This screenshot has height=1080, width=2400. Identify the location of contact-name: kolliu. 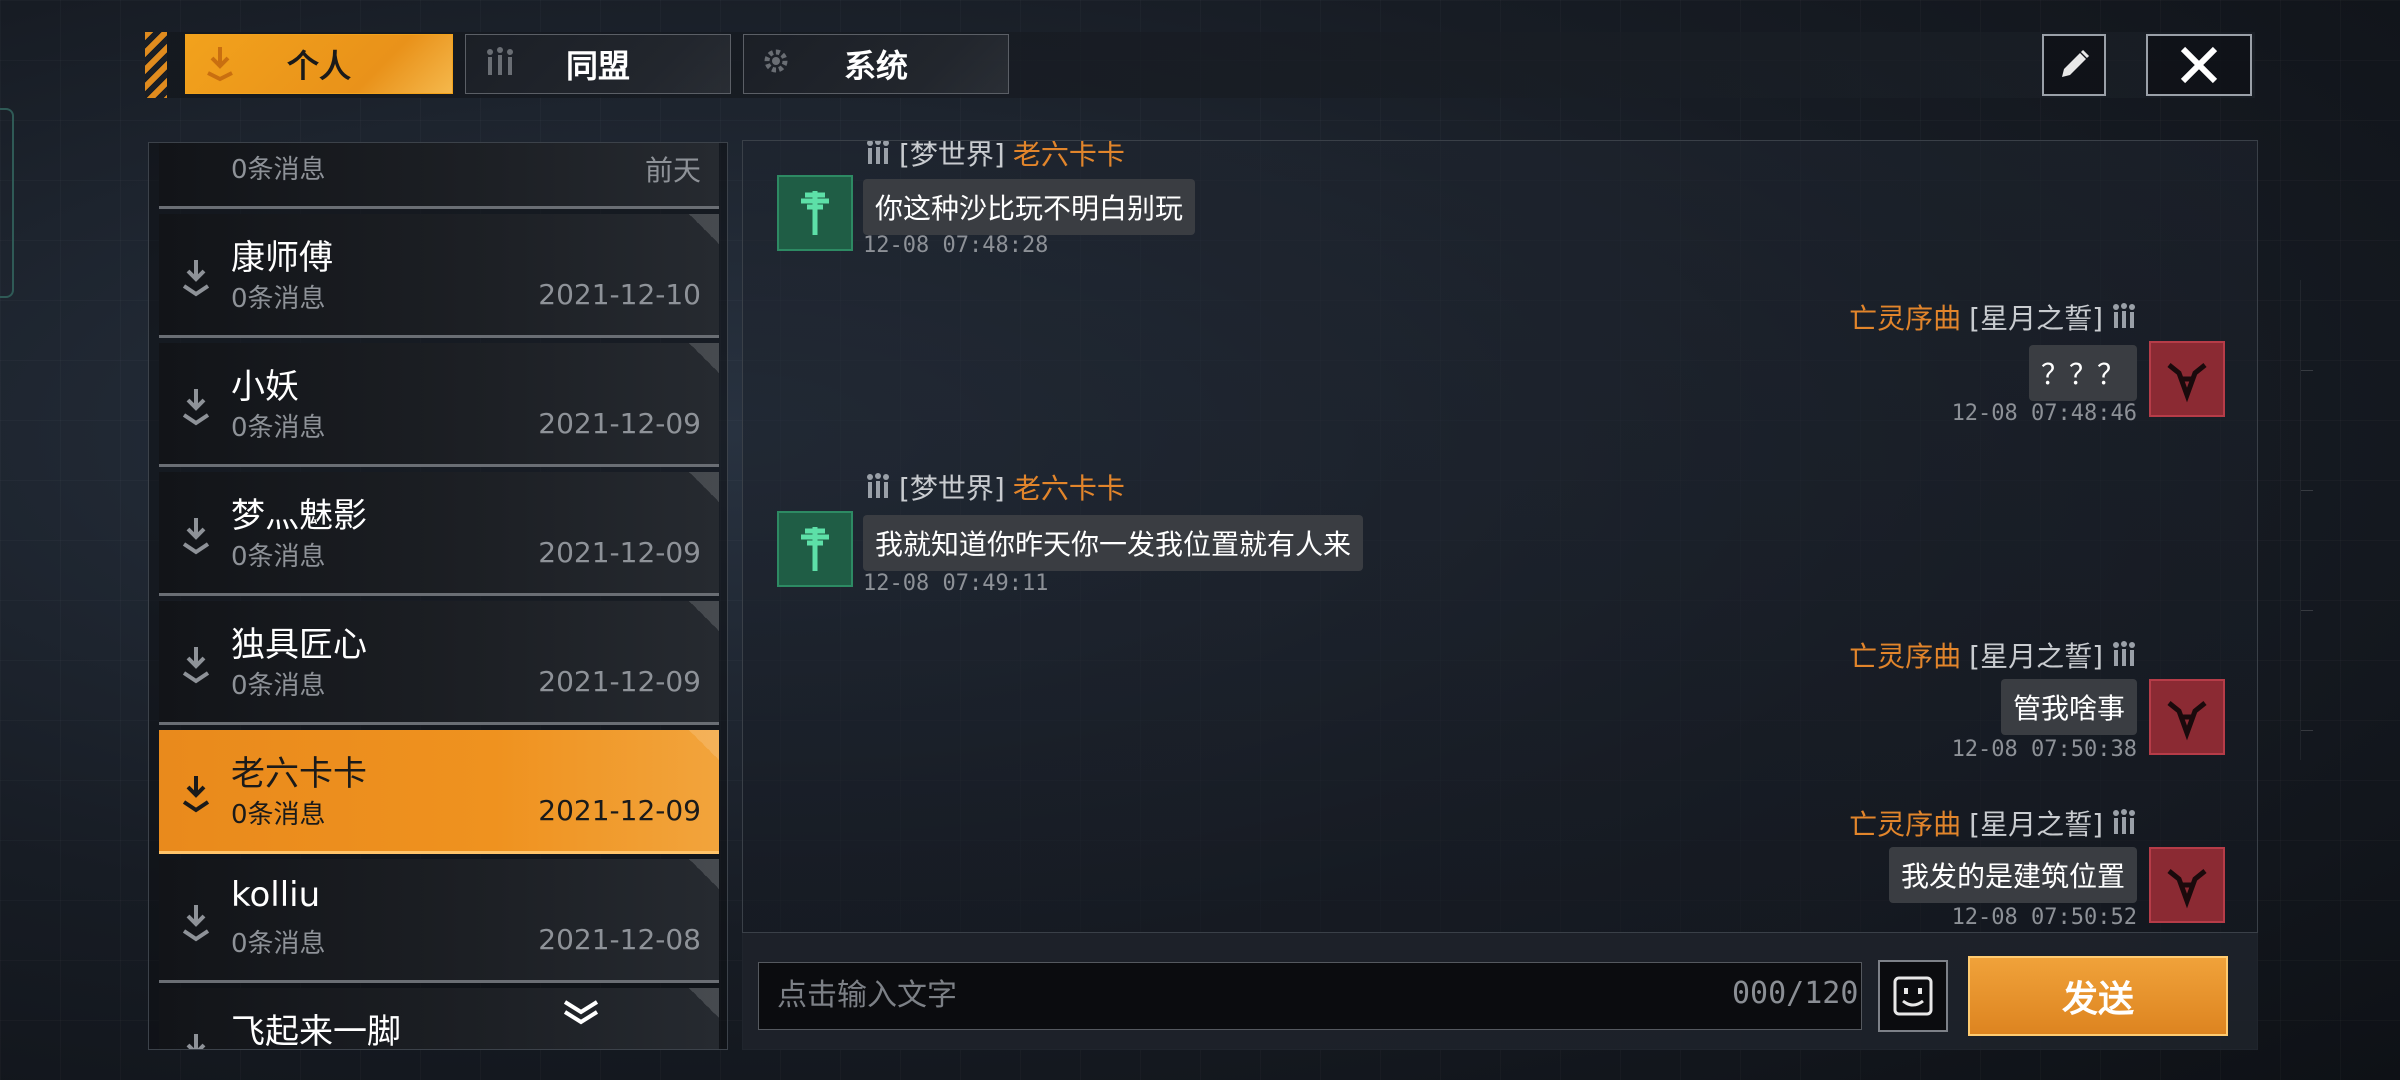
(276, 895).